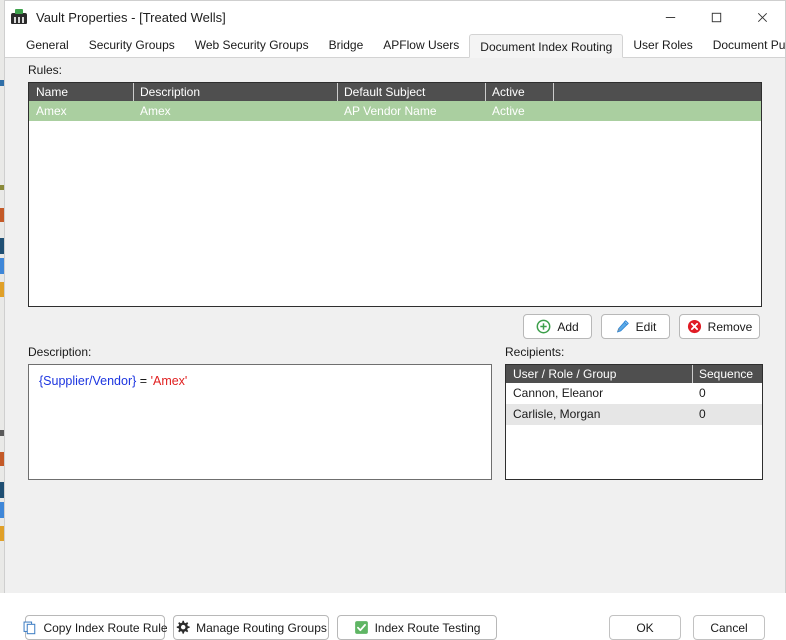  I want to click on window-title: Vault Properties - [Treated Wells], so click(131, 17).